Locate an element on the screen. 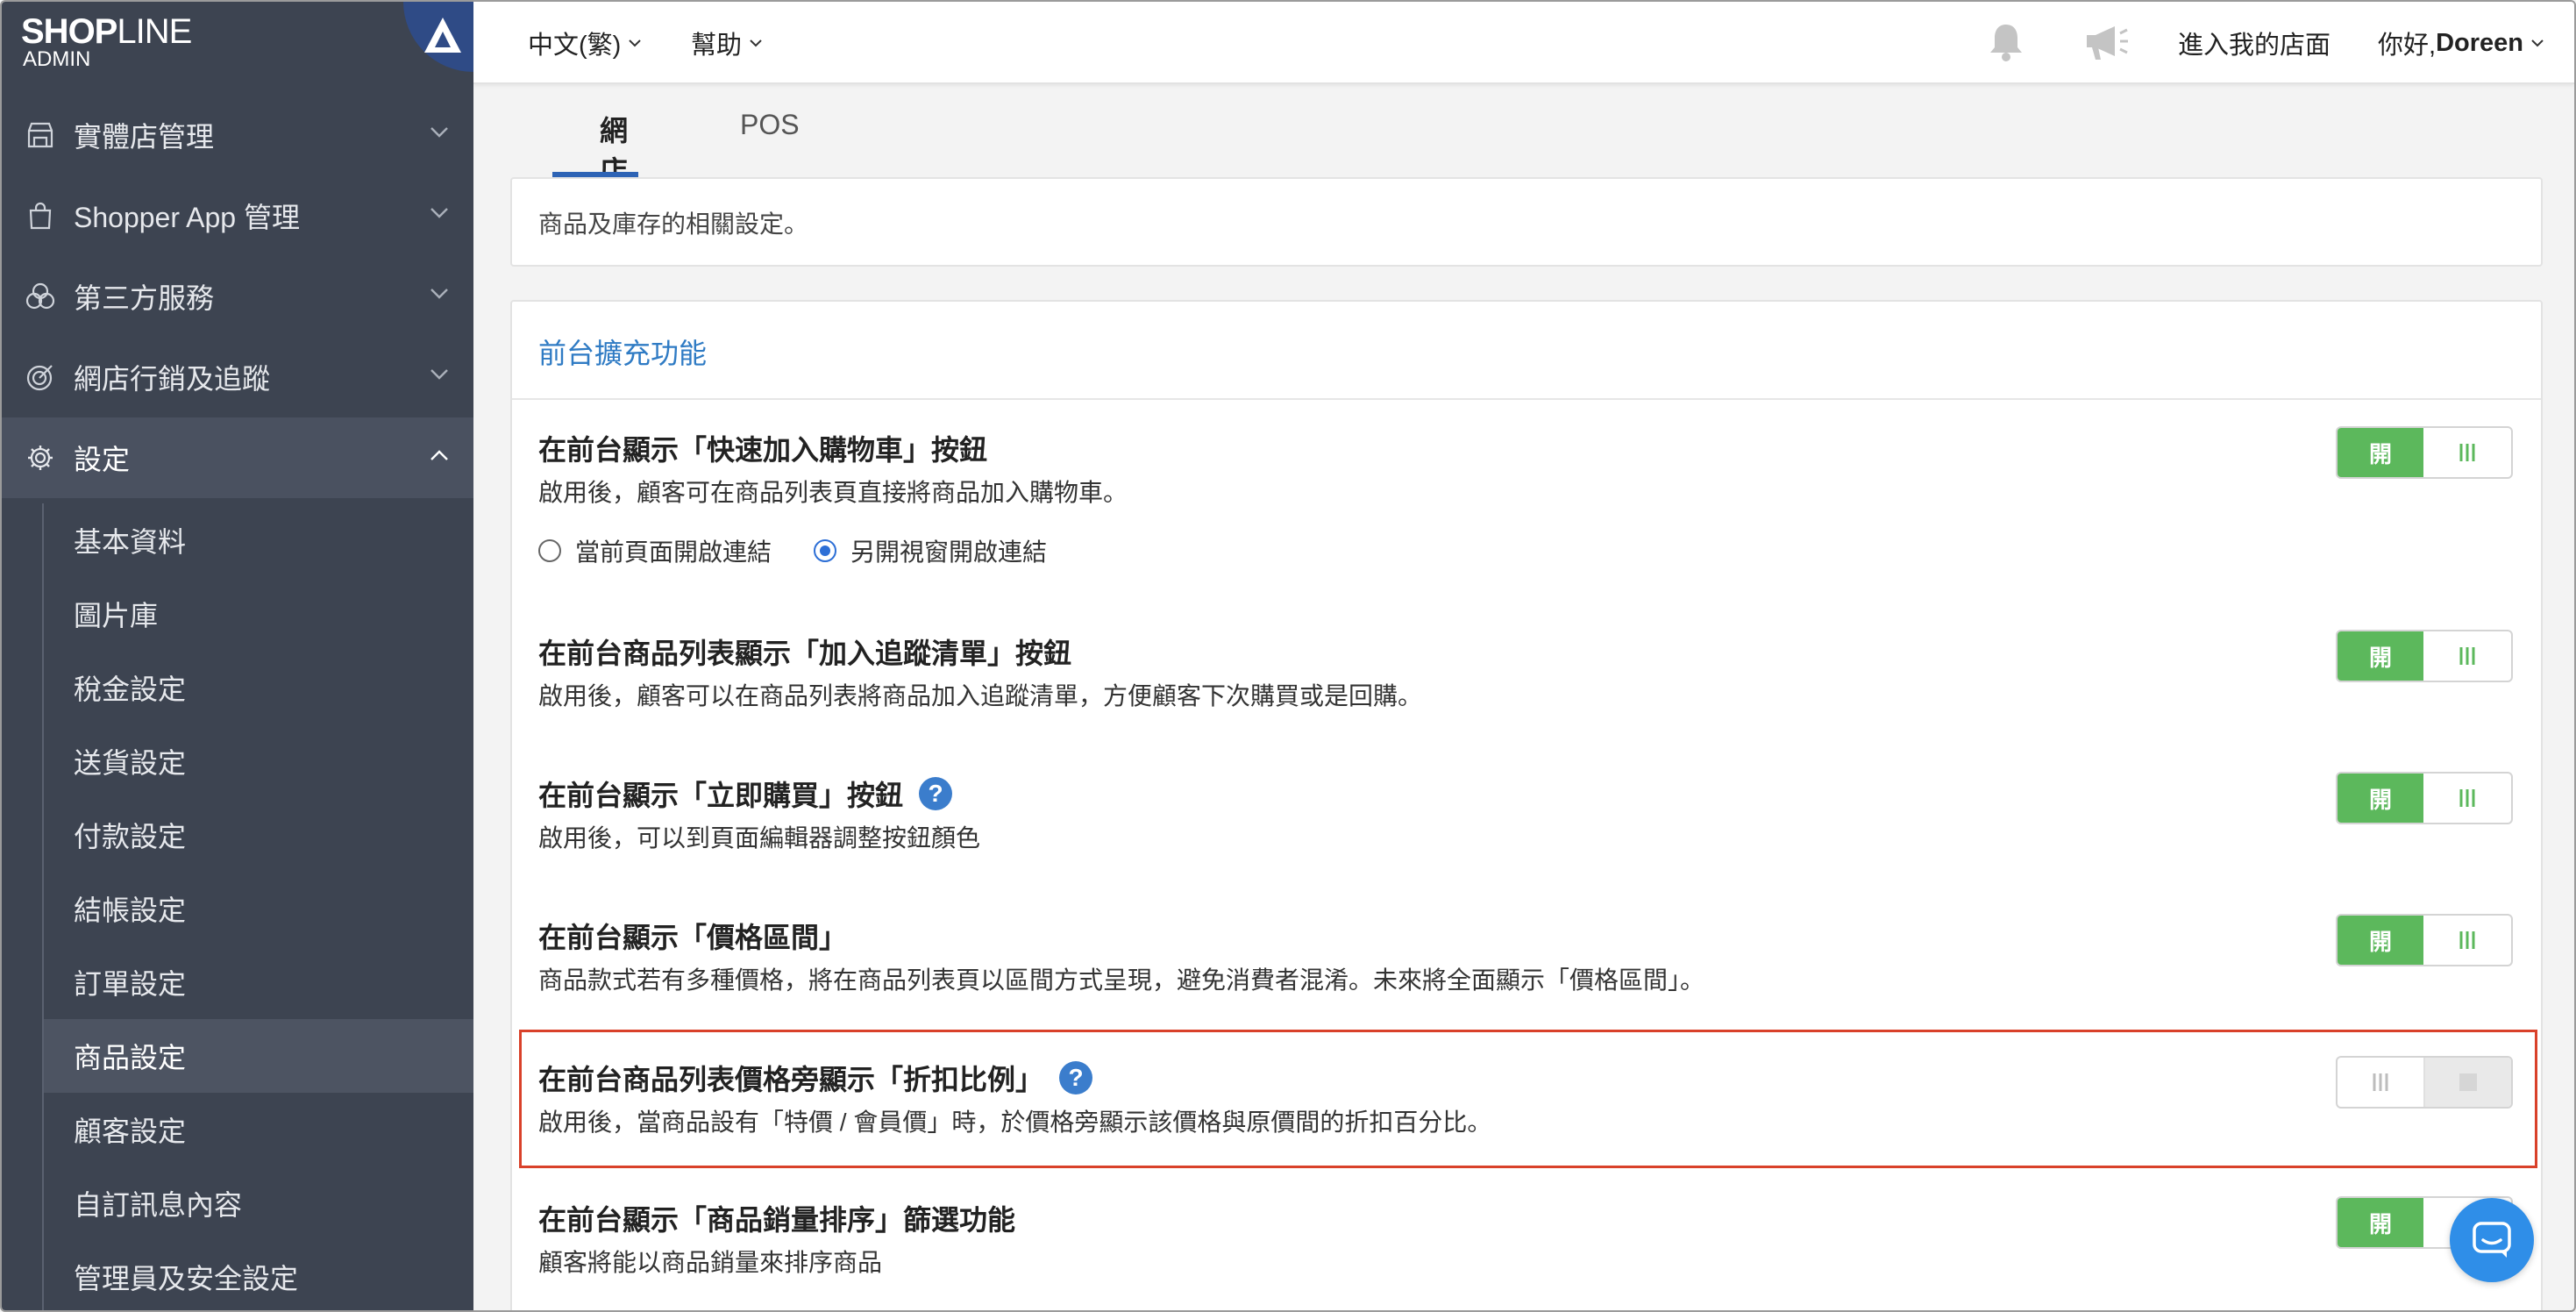 This screenshot has width=2576, height=1312. sub-item-basic-info: 基本資料 is located at coordinates (258, 540).